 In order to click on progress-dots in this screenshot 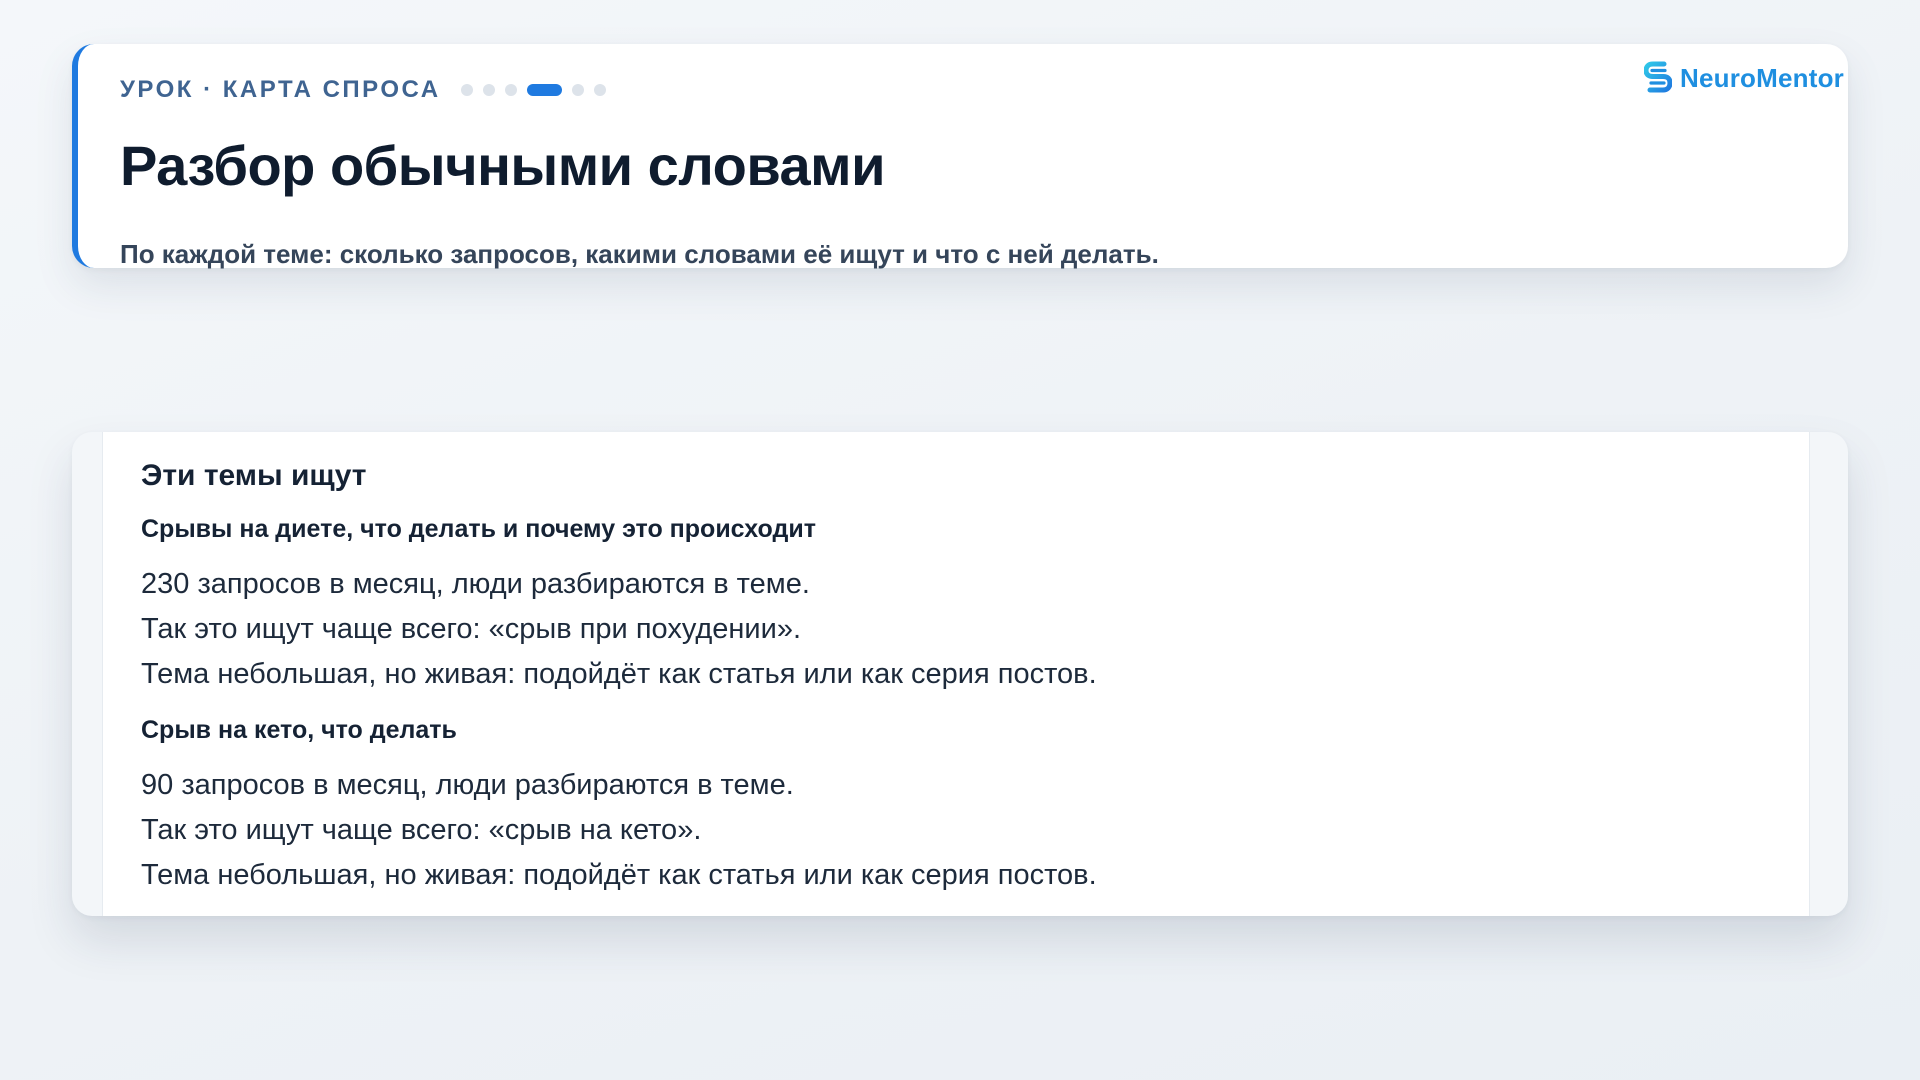, I will do `click(538, 90)`.